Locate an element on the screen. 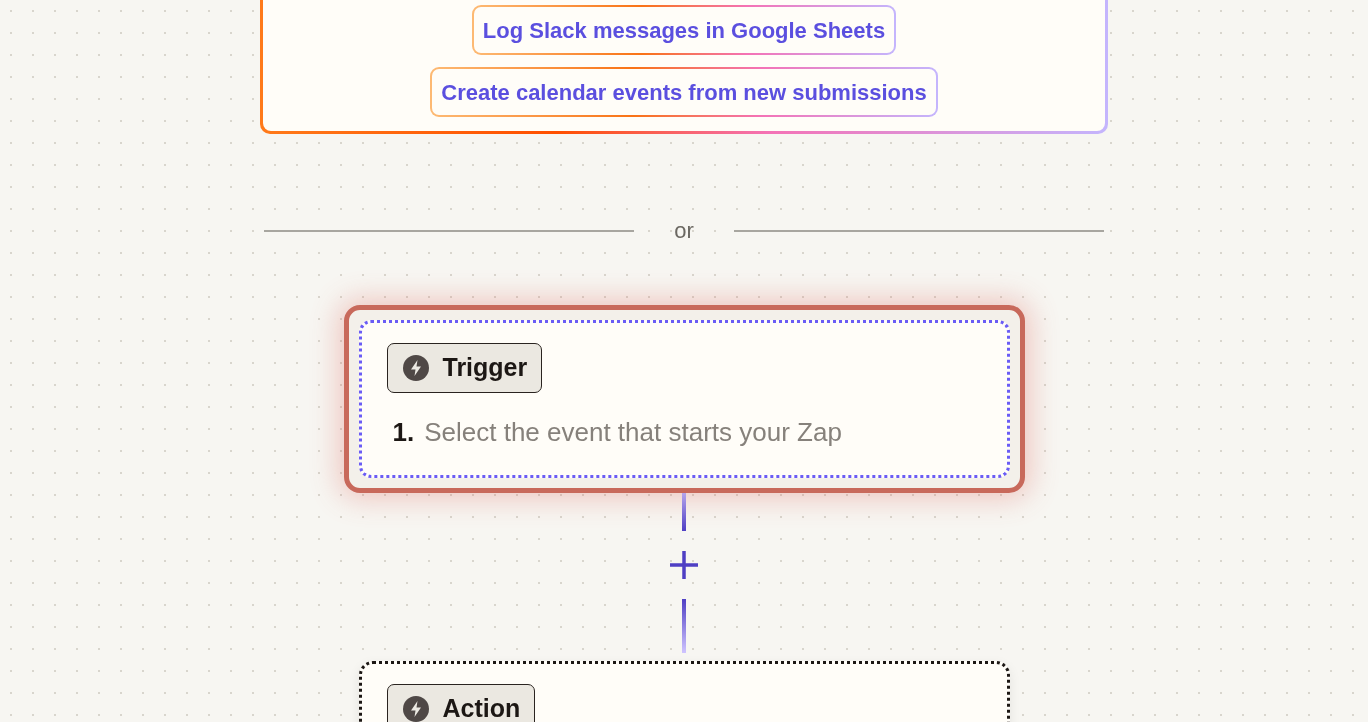  lightning-icon is located at coordinates (415, 368).